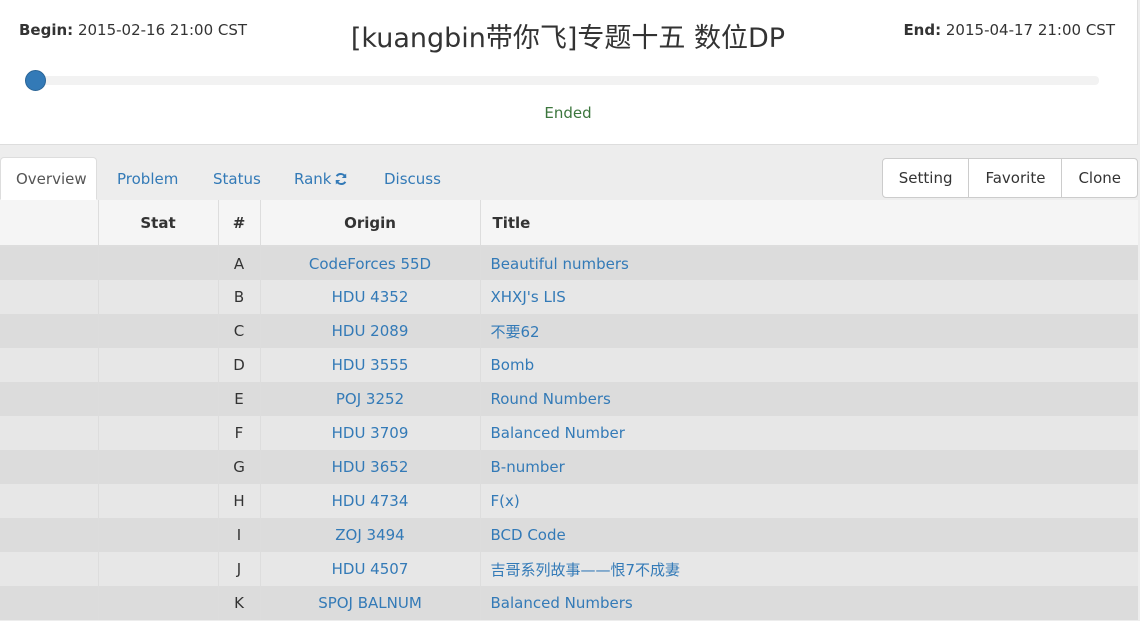 The image size is (1140, 621). What do you see at coordinates (237, 178) in the screenshot?
I see `tab-status: Status` at bounding box center [237, 178].